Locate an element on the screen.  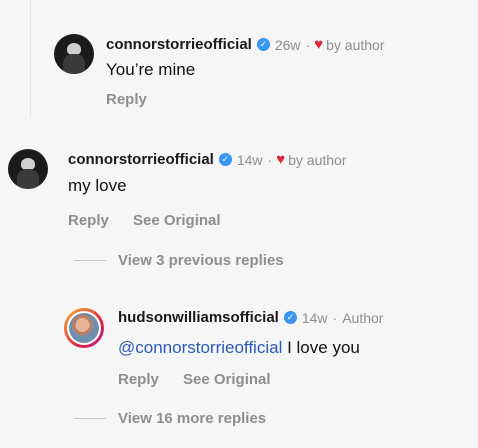
comment-actions: Reply is located at coordinates (136, 99).